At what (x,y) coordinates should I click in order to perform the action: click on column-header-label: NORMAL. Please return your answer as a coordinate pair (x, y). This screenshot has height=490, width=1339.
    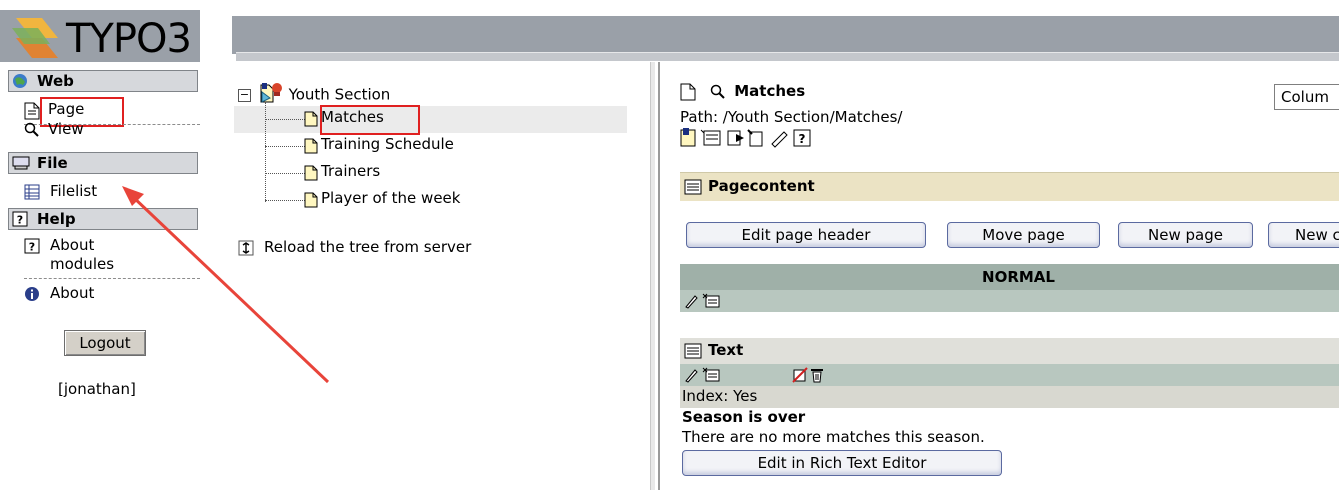
    Looking at the image, I should click on (1018, 277).